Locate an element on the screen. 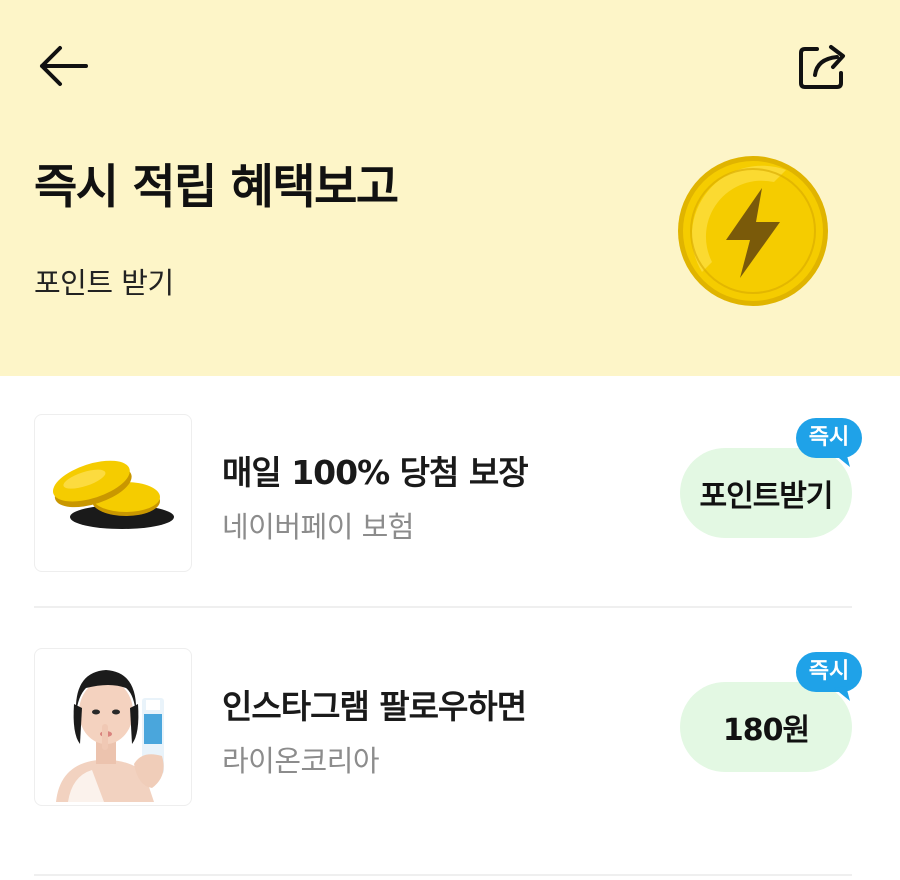  arrow-left-icon is located at coordinates (64, 66).